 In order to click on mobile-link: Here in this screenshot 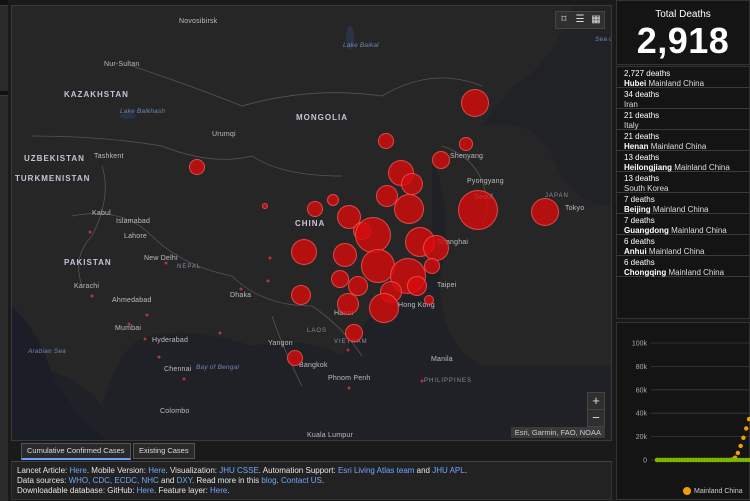, I will do `click(156, 470)`.